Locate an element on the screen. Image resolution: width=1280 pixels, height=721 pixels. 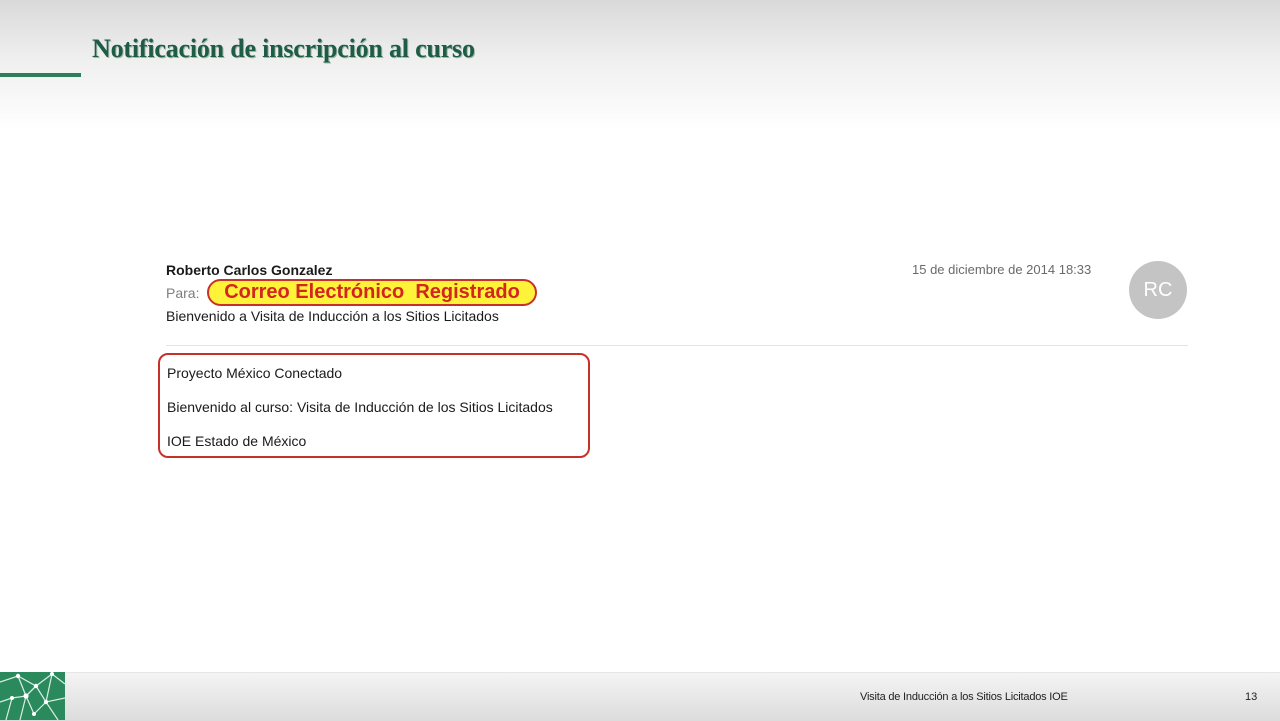
network-mesh-icon is located at coordinates (32, 696).